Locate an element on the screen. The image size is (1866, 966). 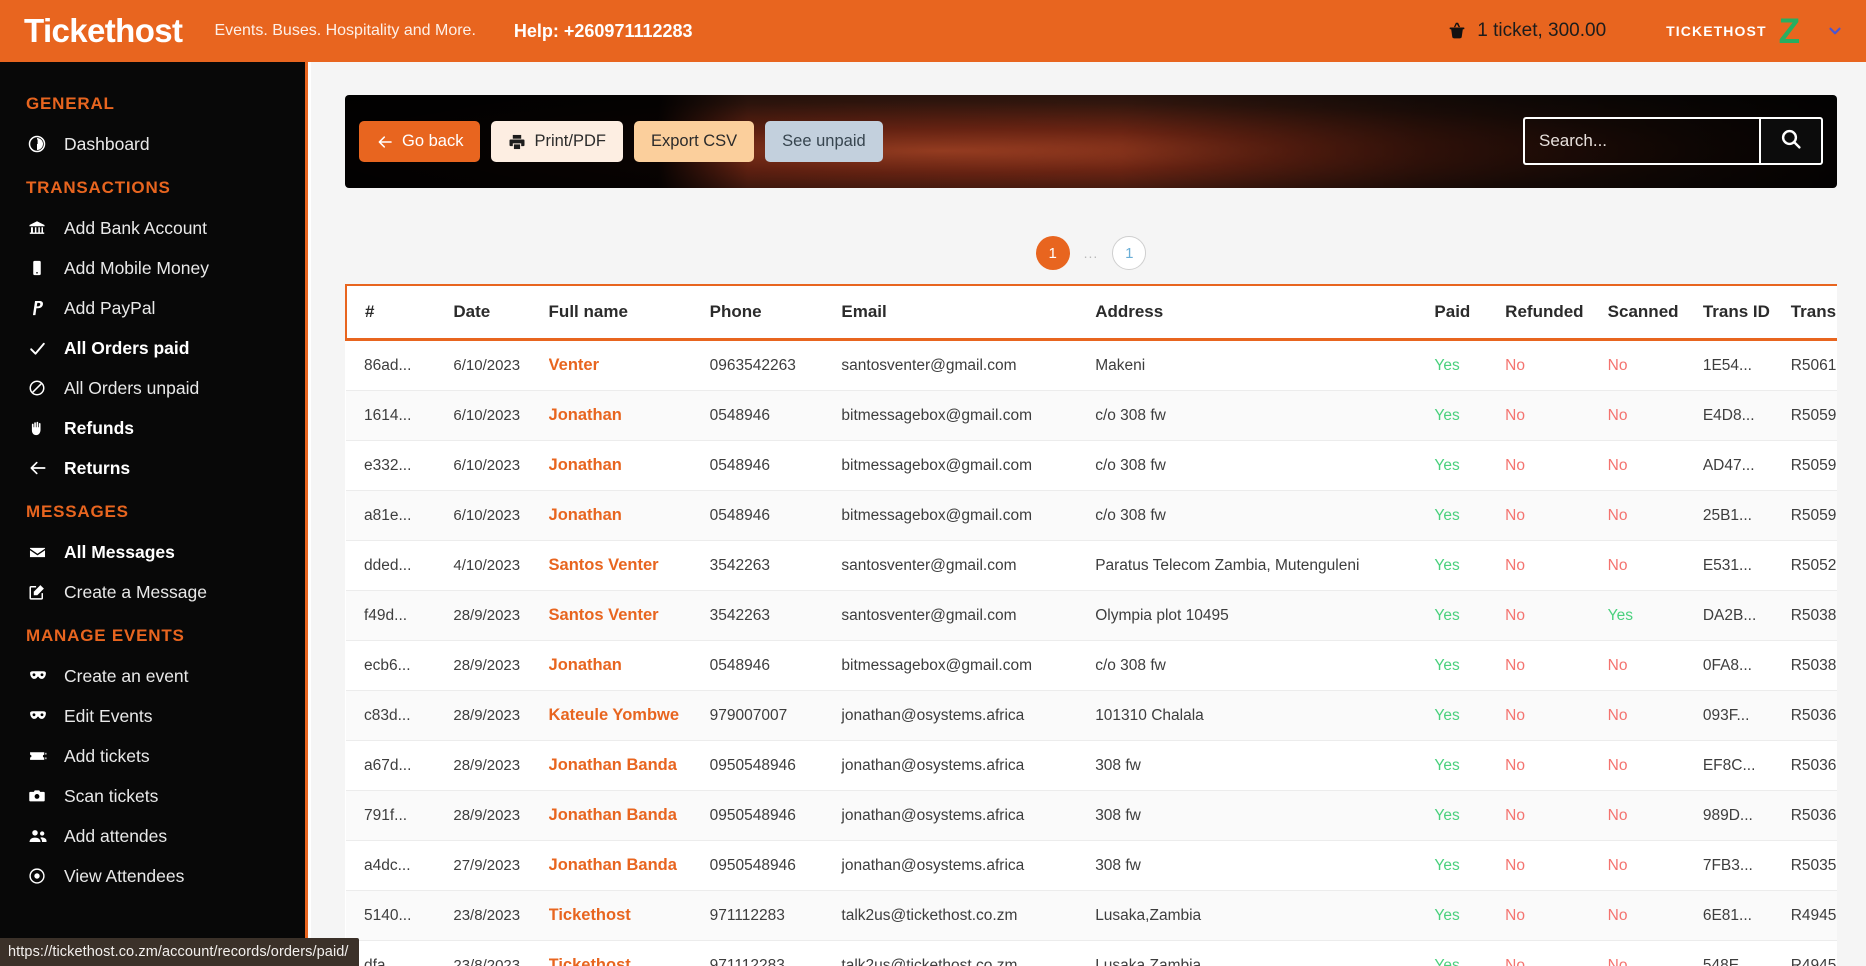
mask-icon is located at coordinates (41, 676).